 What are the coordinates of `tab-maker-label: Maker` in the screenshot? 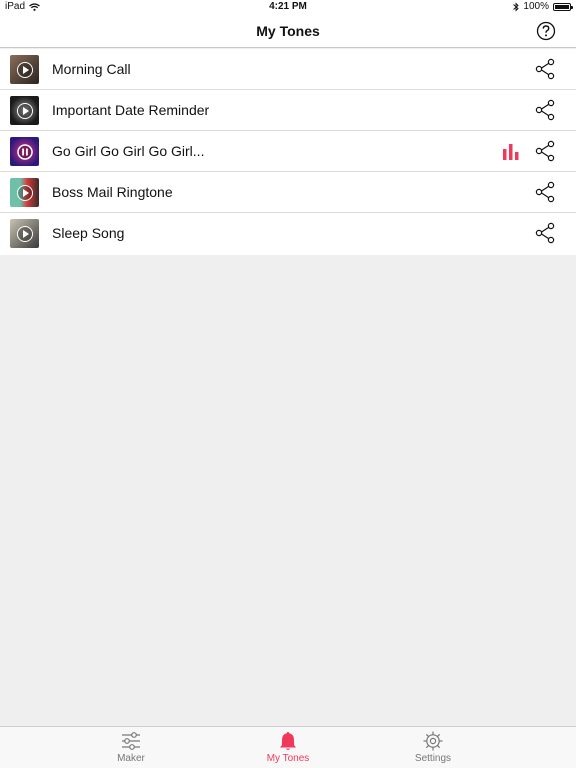 It's located at (131, 758).